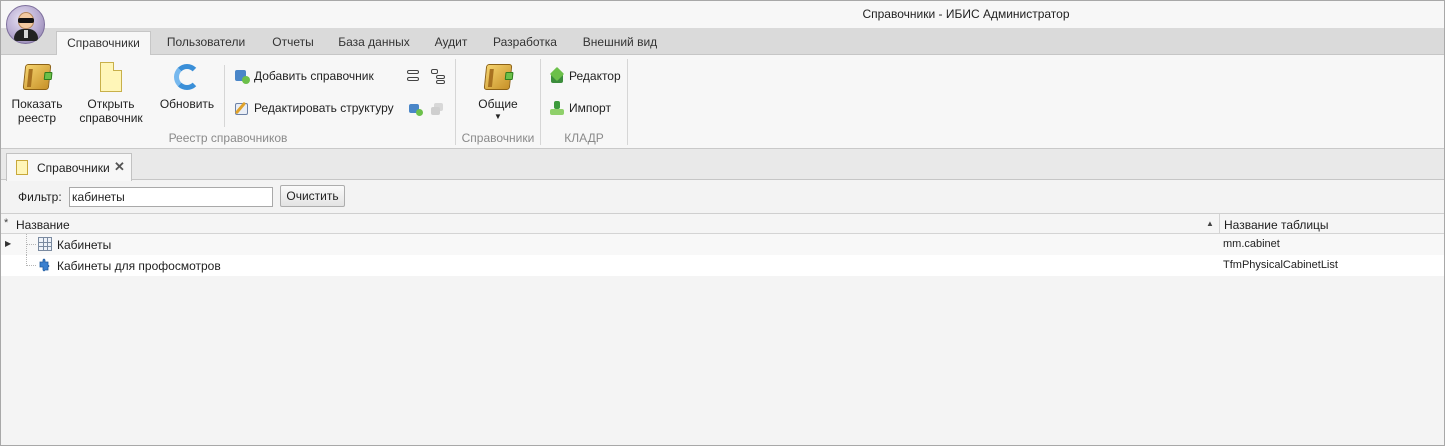 The height and width of the screenshot is (446, 1445). What do you see at coordinates (187, 104) in the screenshot?
I see `refresh-label: Обновить` at bounding box center [187, 104].